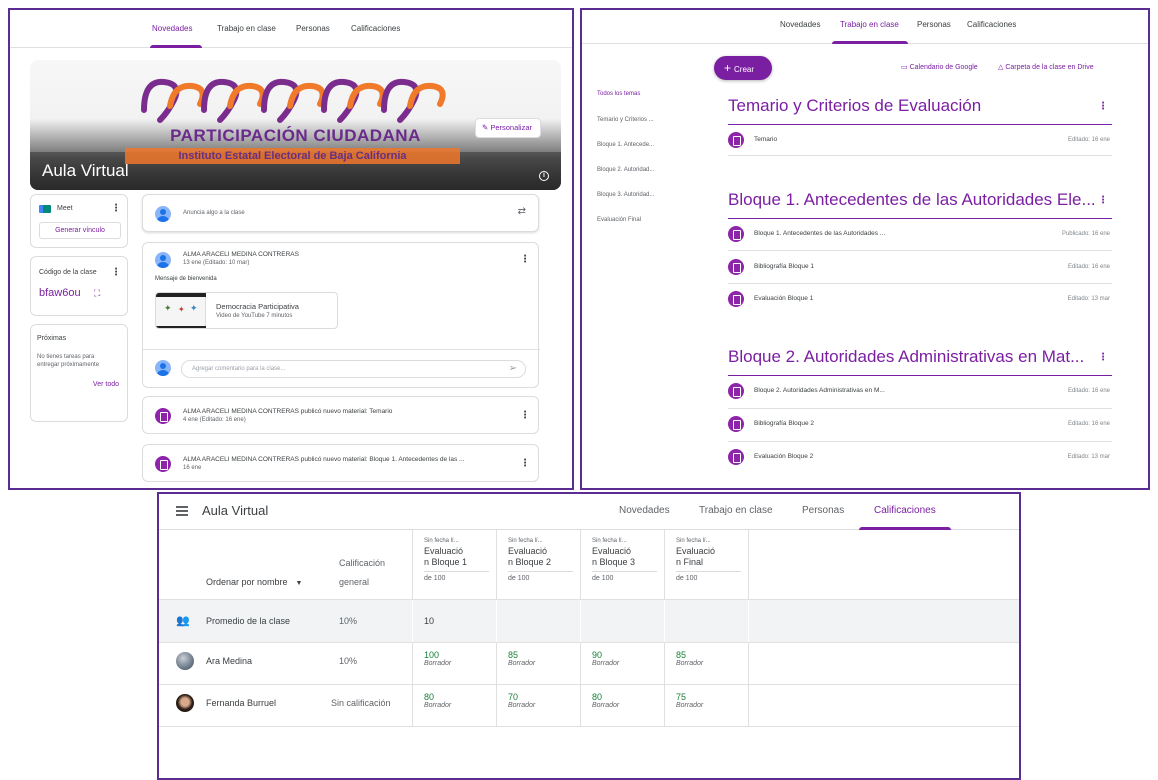  I want to click on topic-divider, so click(920, 218).